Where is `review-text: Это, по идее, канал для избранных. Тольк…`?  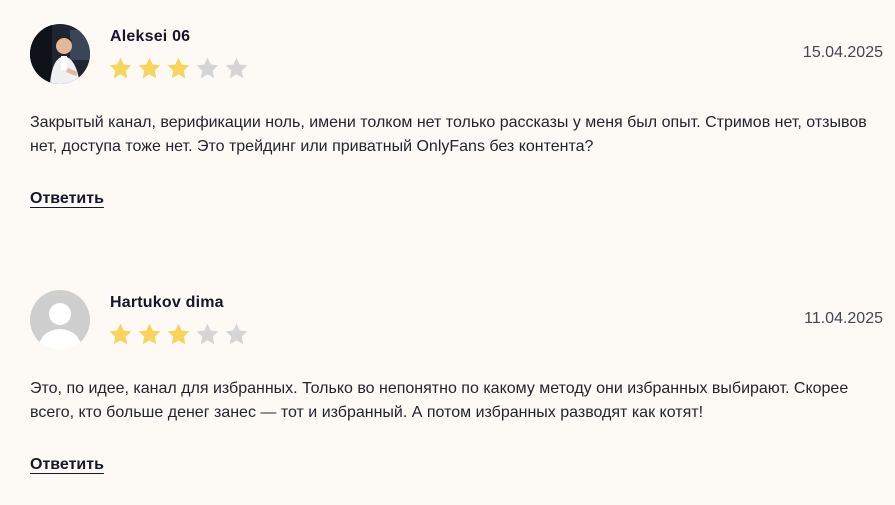 review-text: Это, по идее, канал для избранных. Тольк… is located at coordinates (439, 400).